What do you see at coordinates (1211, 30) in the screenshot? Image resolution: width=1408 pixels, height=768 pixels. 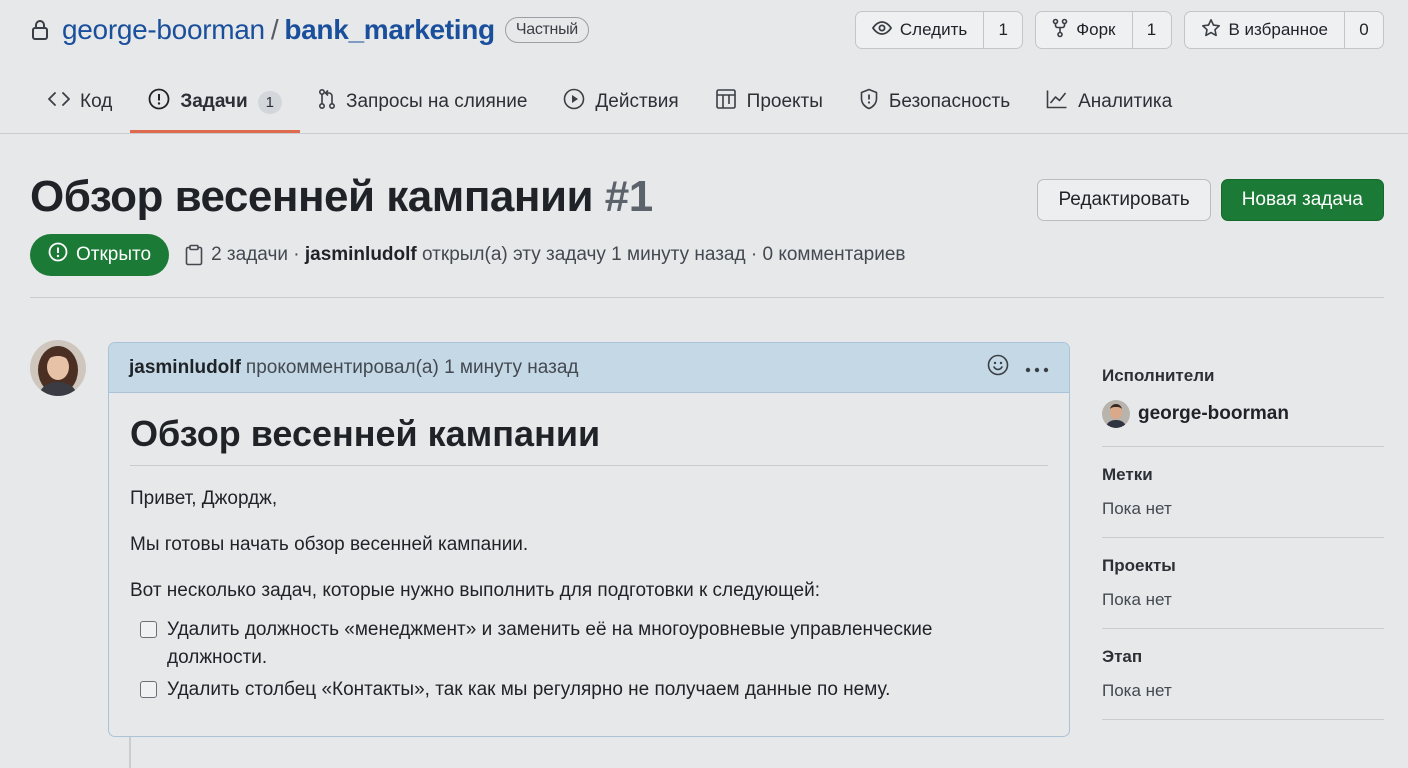 I see `star-icon` at bounding box center [1211, 30].